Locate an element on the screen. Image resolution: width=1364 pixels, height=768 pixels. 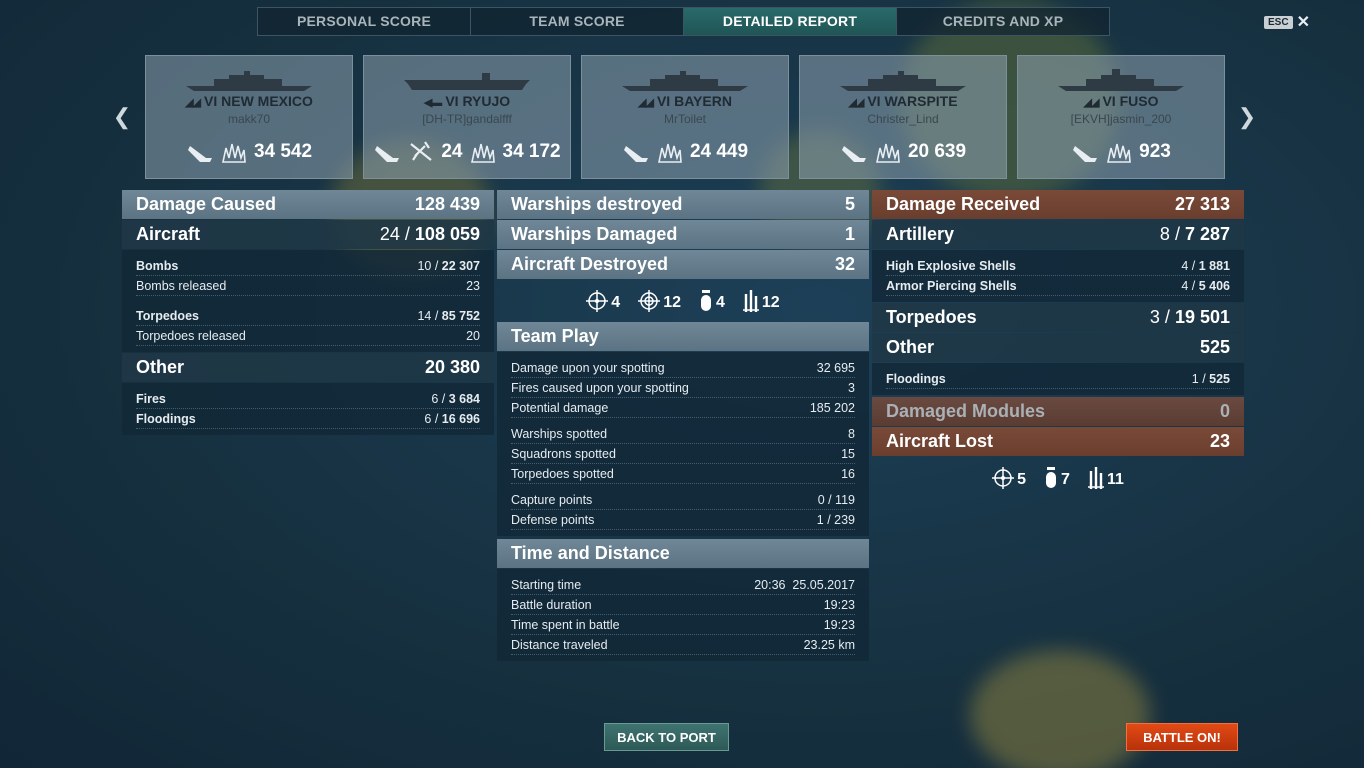
aircraft-damage-header: Aircraft 24 / 108 059 is located at coordinates (308, 234).